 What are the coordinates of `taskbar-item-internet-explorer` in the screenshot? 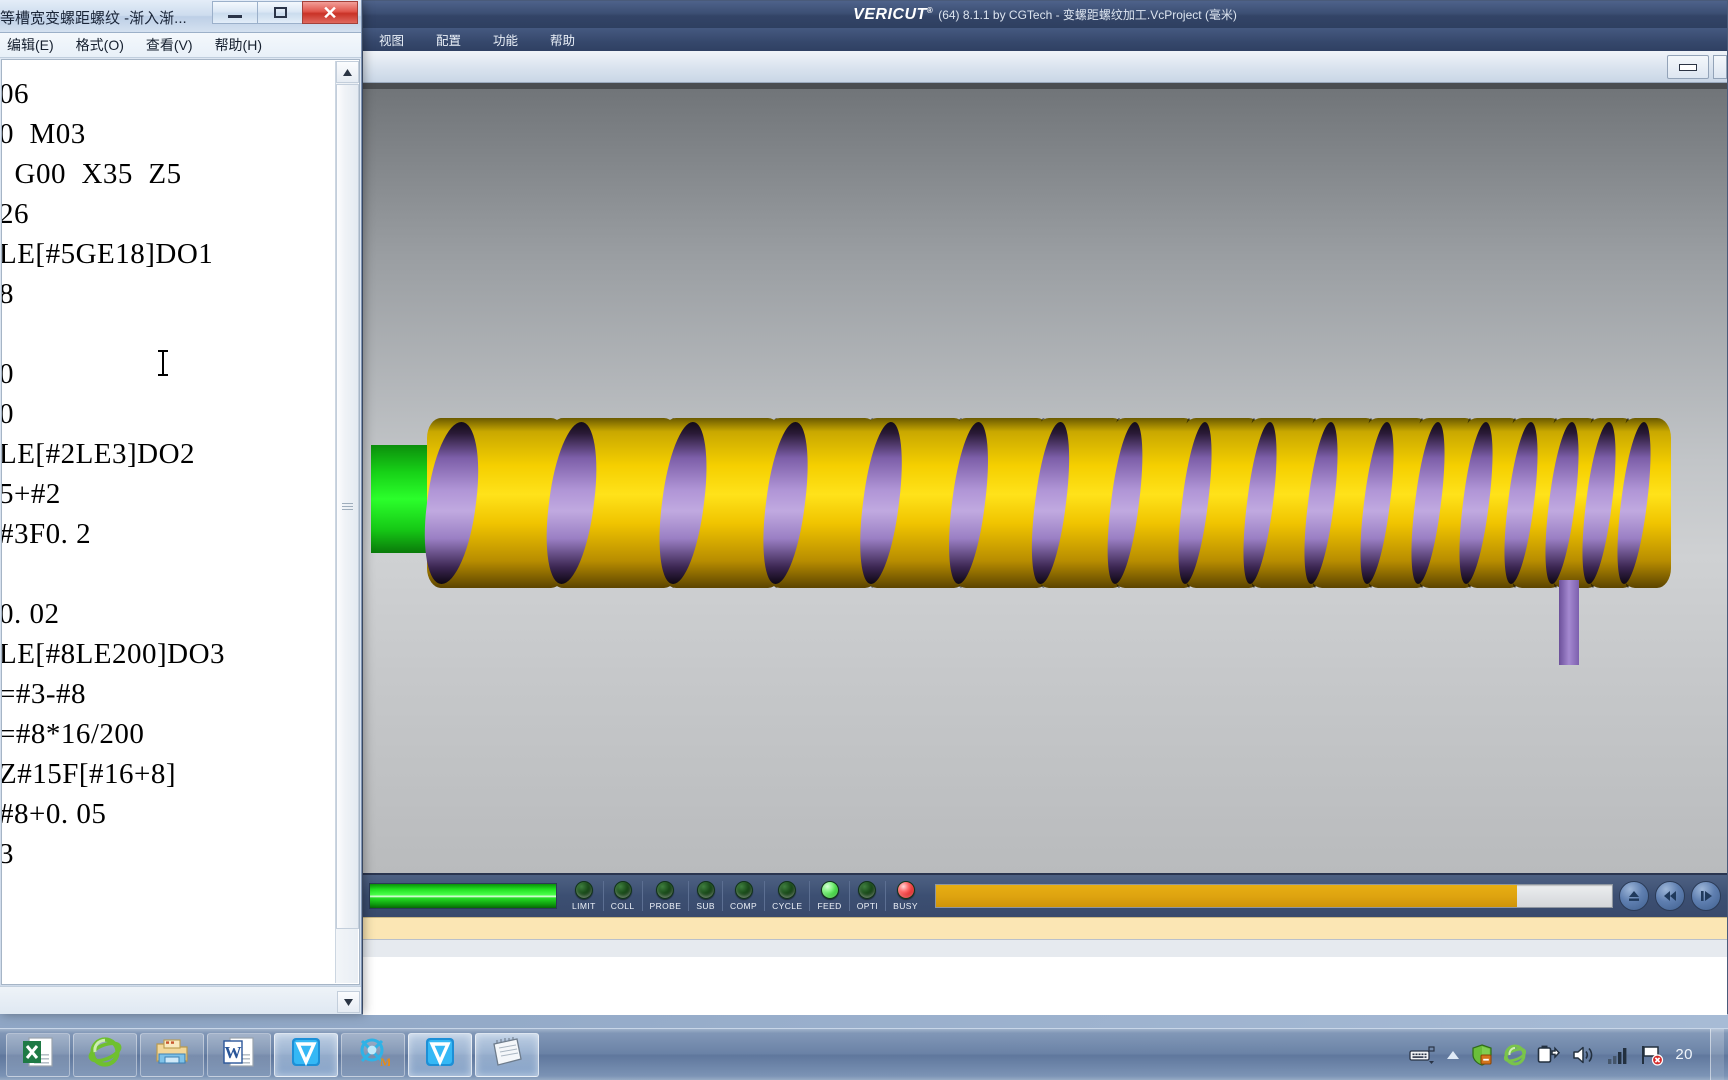 It's located at (105, 1054).